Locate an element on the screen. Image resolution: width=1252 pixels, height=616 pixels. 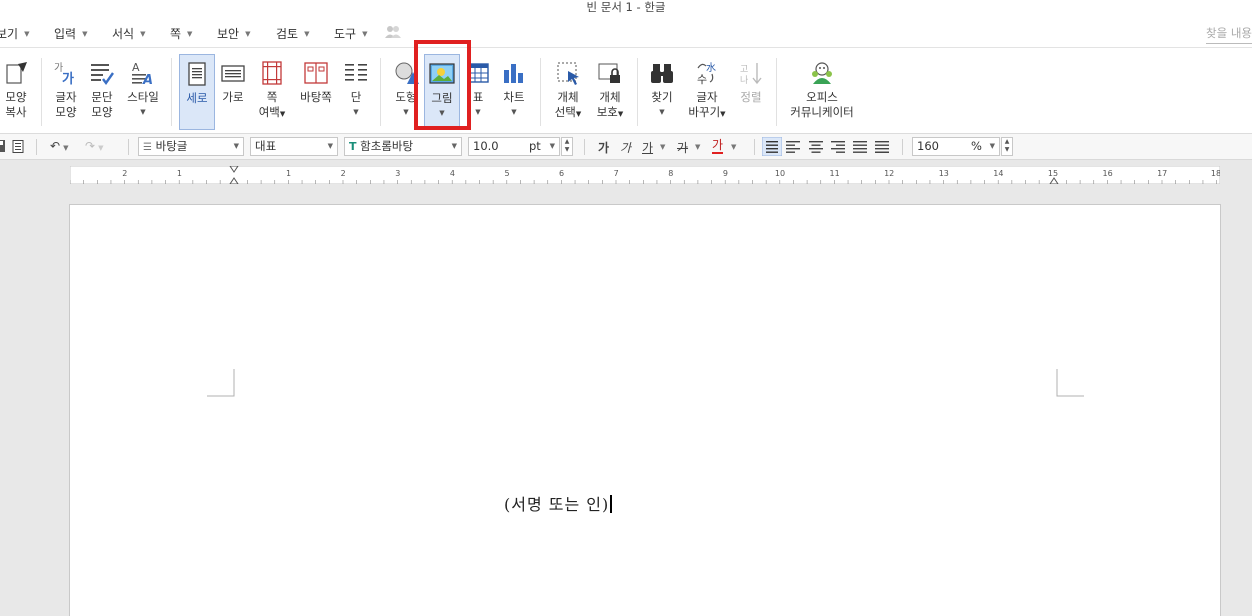
menu-security: 보안 ▼ is located at coordinates (233, 33).